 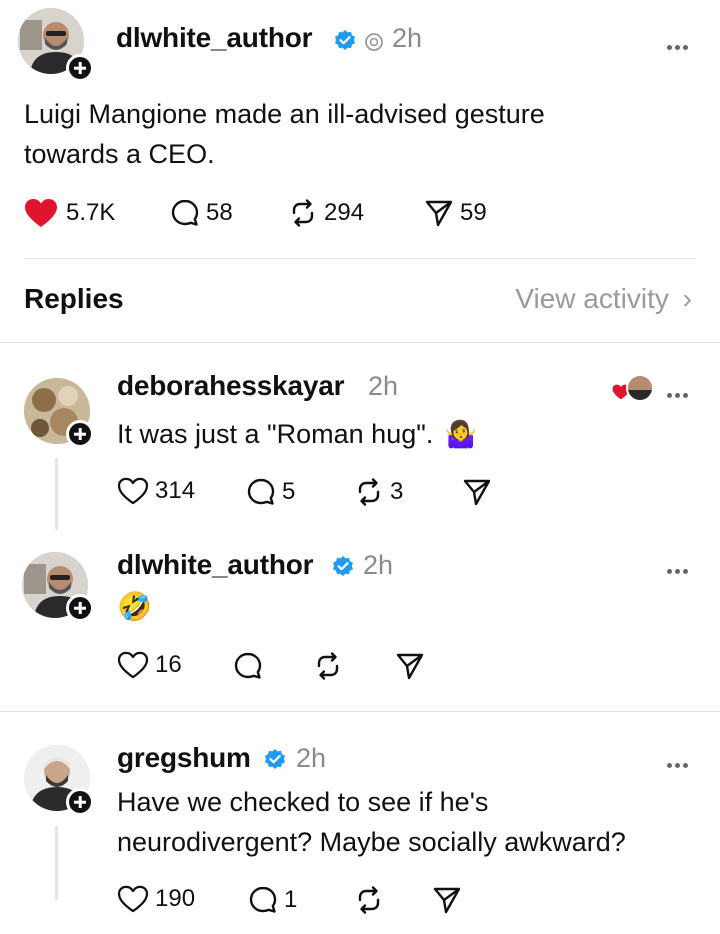 What do you see at coordinates (74, 298) in the screenshot?
I see `replies-heading: Replies` at bounding box center [74, 298].